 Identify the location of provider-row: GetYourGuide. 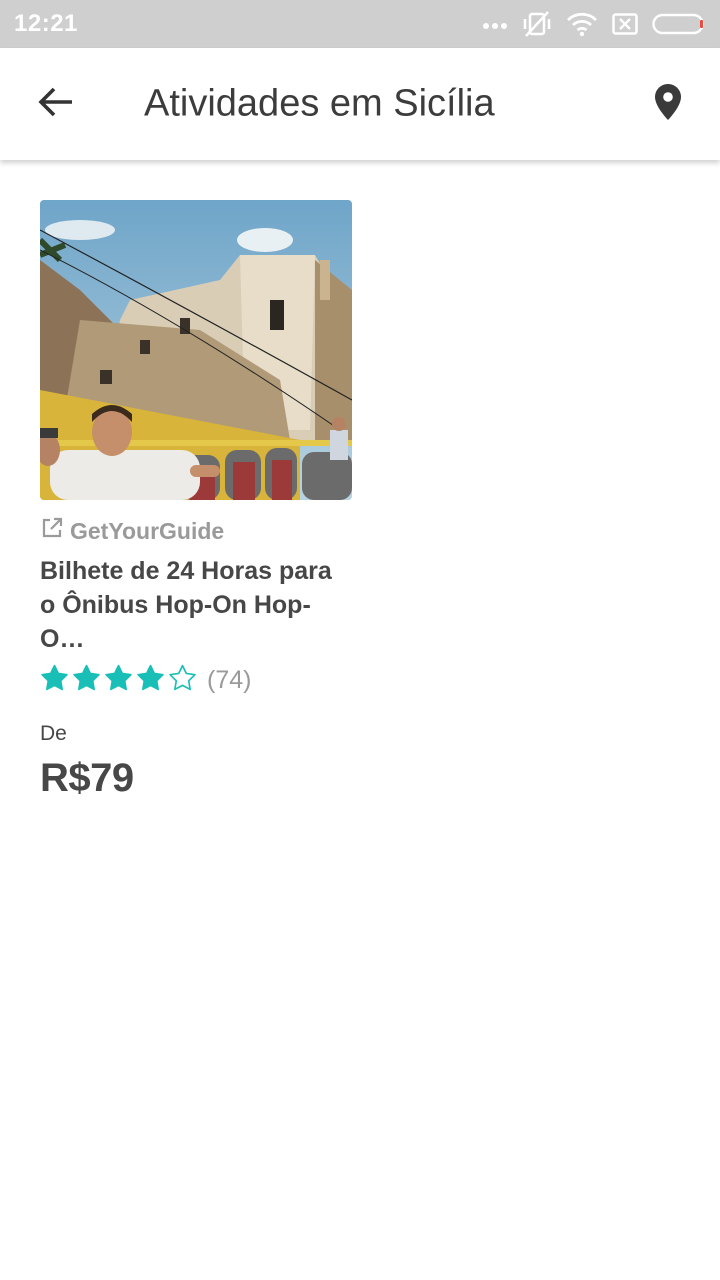
(196, 531).